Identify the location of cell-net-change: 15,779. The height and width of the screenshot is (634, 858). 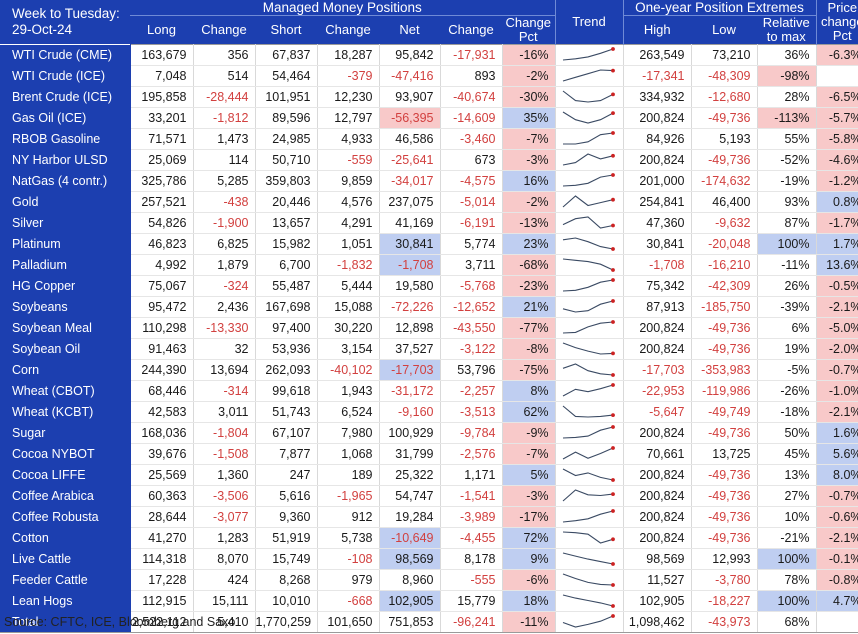
(471, 601).